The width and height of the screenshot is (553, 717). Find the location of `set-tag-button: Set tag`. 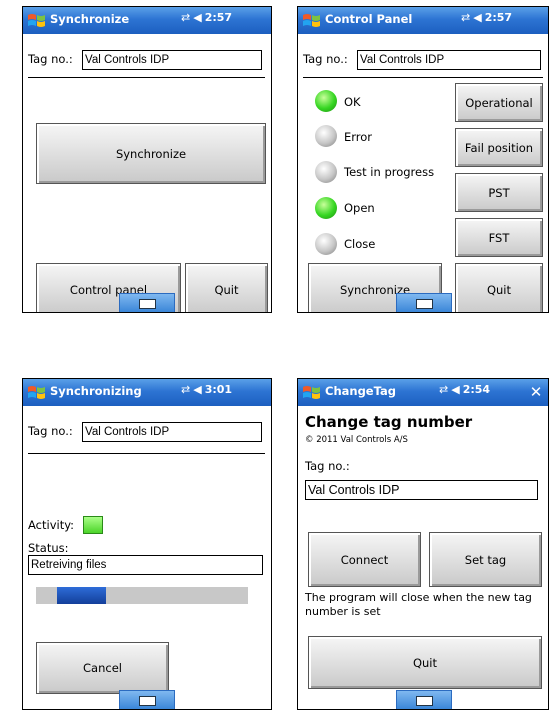

set-tag-button: Set tag is located at coordinates (485, 559).